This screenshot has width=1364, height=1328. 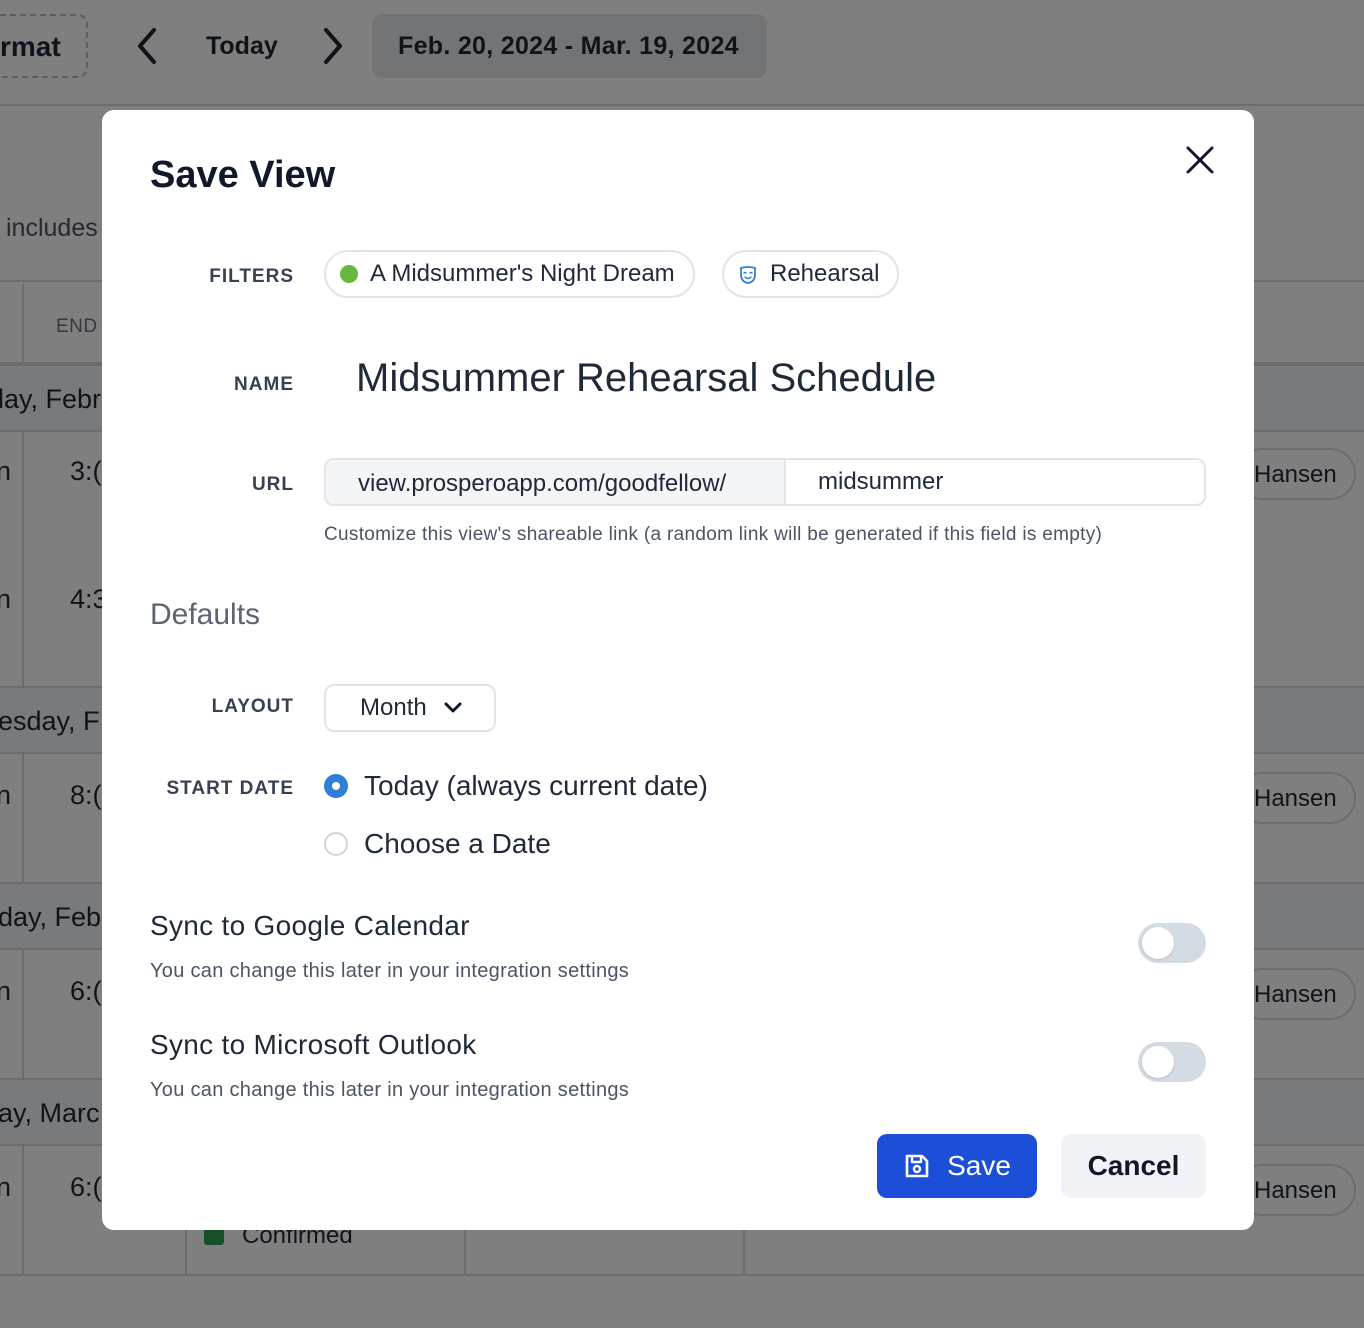 I want to click on radio-label: Choose a Date, so click(x=457, y=843).